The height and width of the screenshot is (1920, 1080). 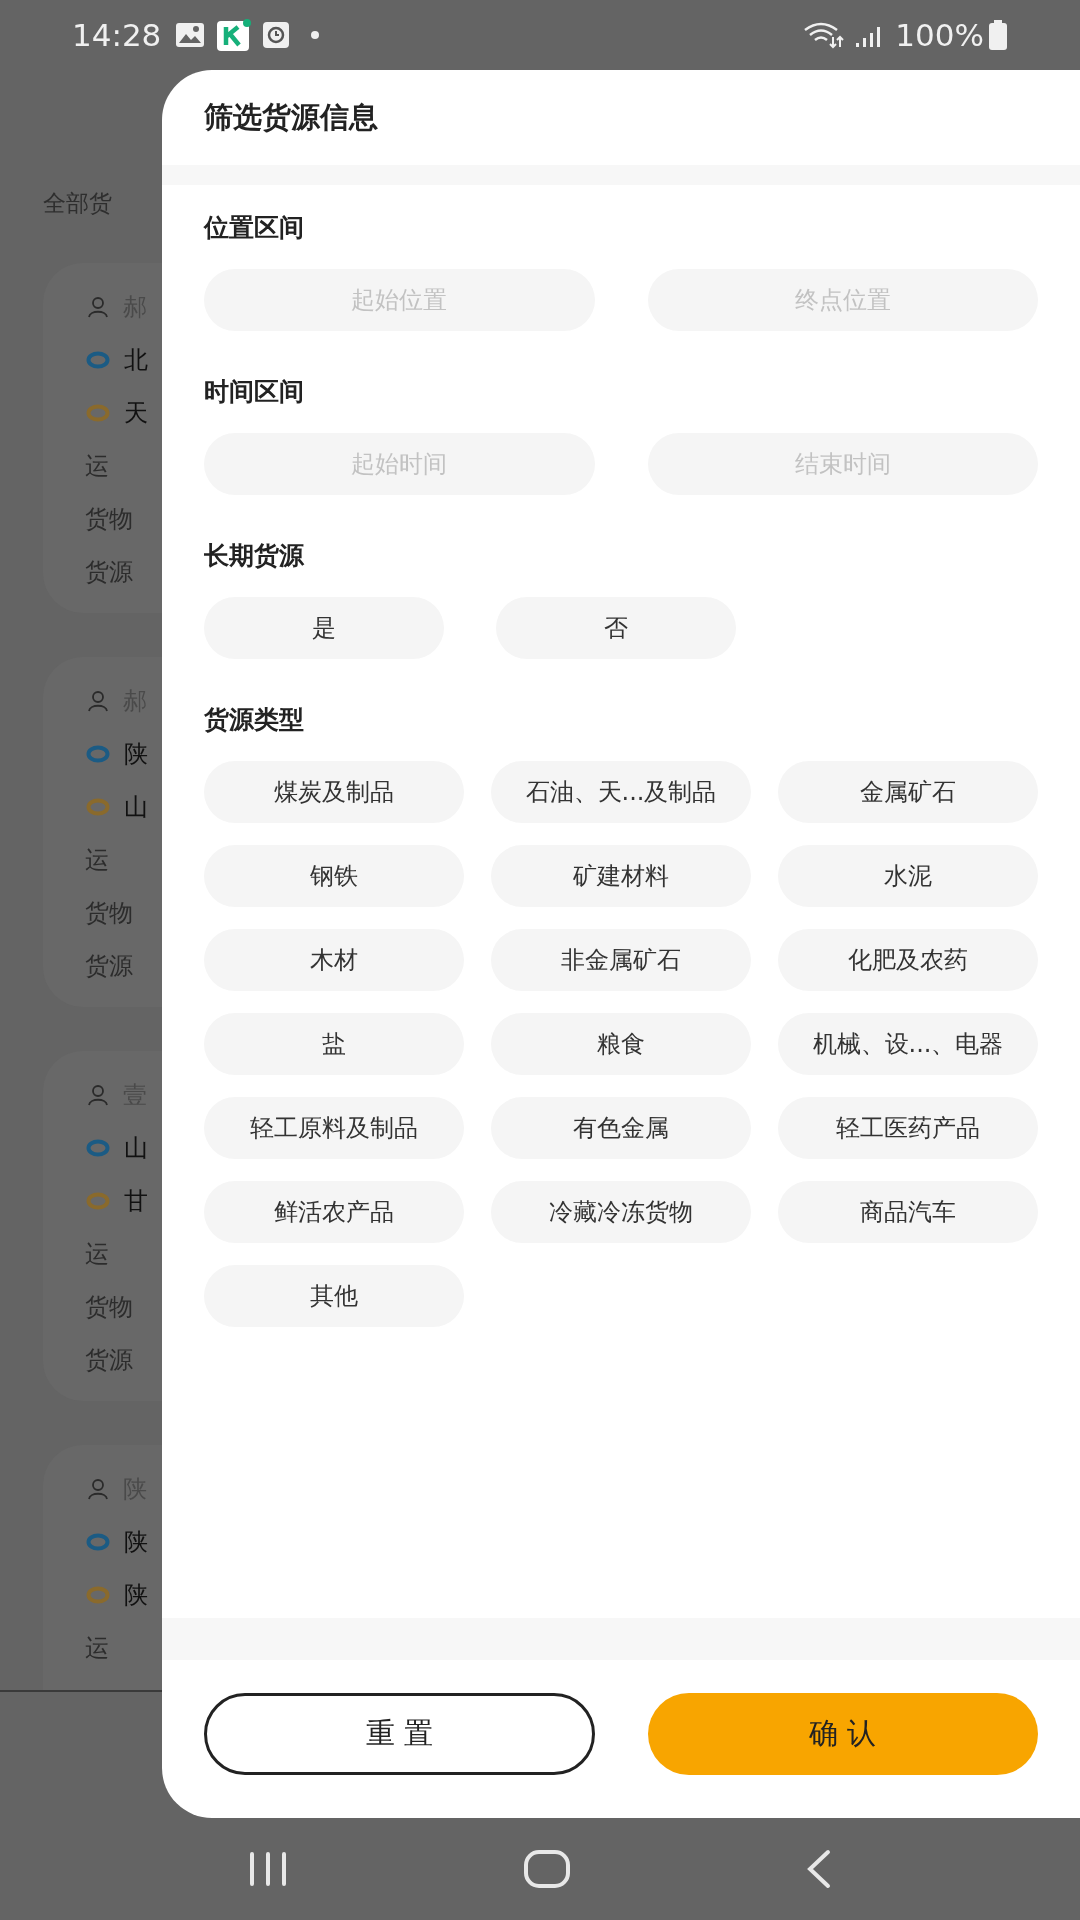 I want to click on category-chip: 粮食, so click(x=621, y=1044).